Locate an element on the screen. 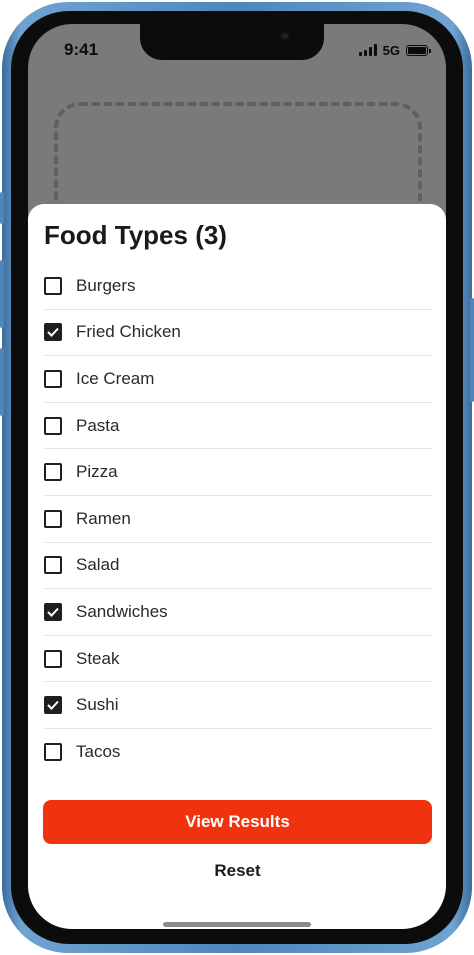 The image size is (474, 955). status-indicators: 5G is located at coordinates (394, 50).